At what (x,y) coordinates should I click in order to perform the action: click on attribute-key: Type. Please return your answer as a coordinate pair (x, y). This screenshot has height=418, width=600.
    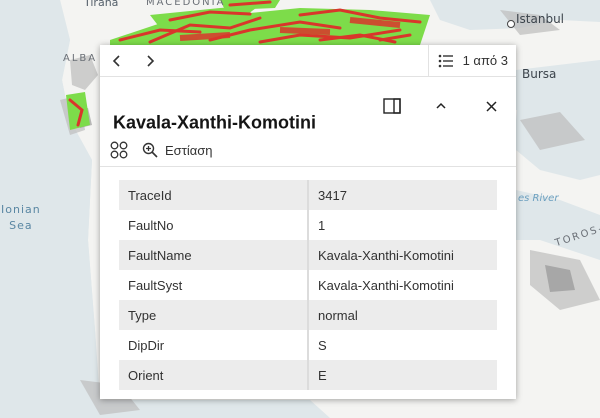
    Looking at the image, I should click on (214, 315).